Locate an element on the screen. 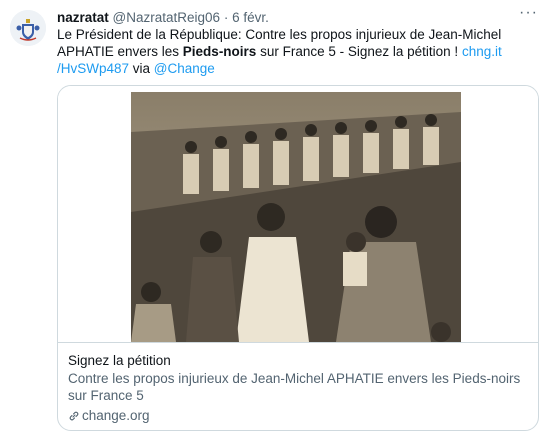 The height and width of the screenshot is (437, 550). user-handle: @NazratatReig06 is located at coordinates (167, 17).